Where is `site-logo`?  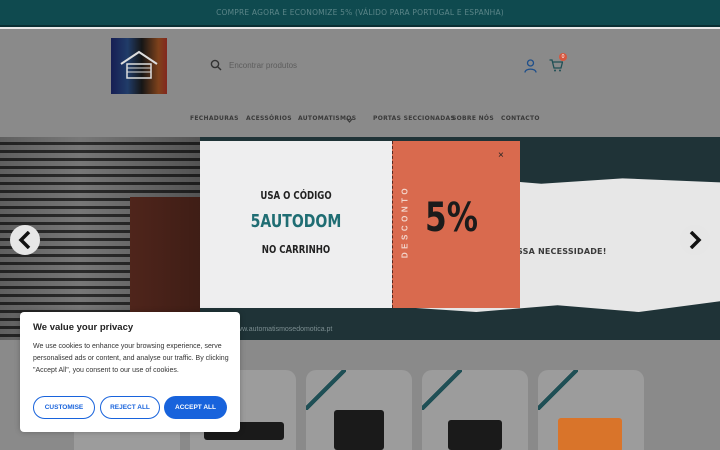
site-logo is located at coordinates (139, 66).